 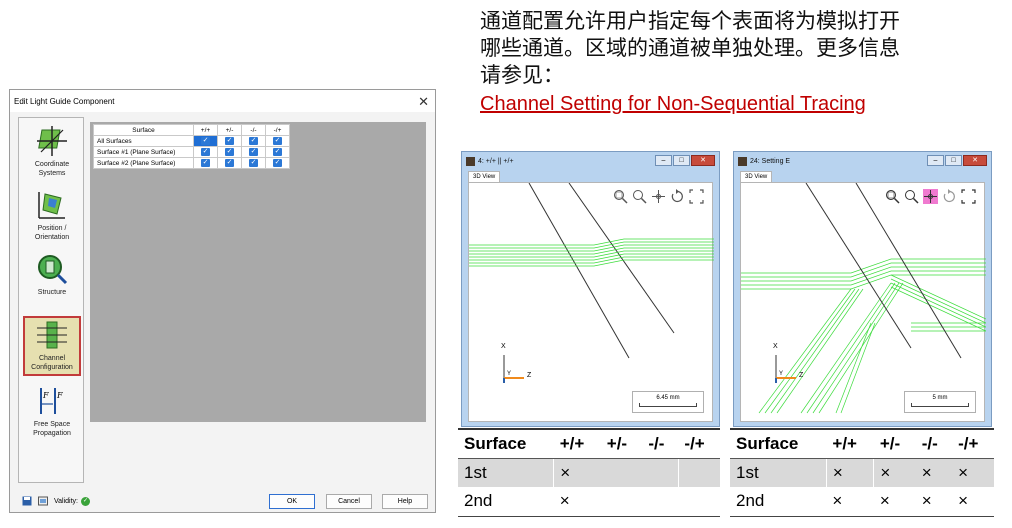 I want to click on window-controls: – □ ✕, so click(x=957, y=160).